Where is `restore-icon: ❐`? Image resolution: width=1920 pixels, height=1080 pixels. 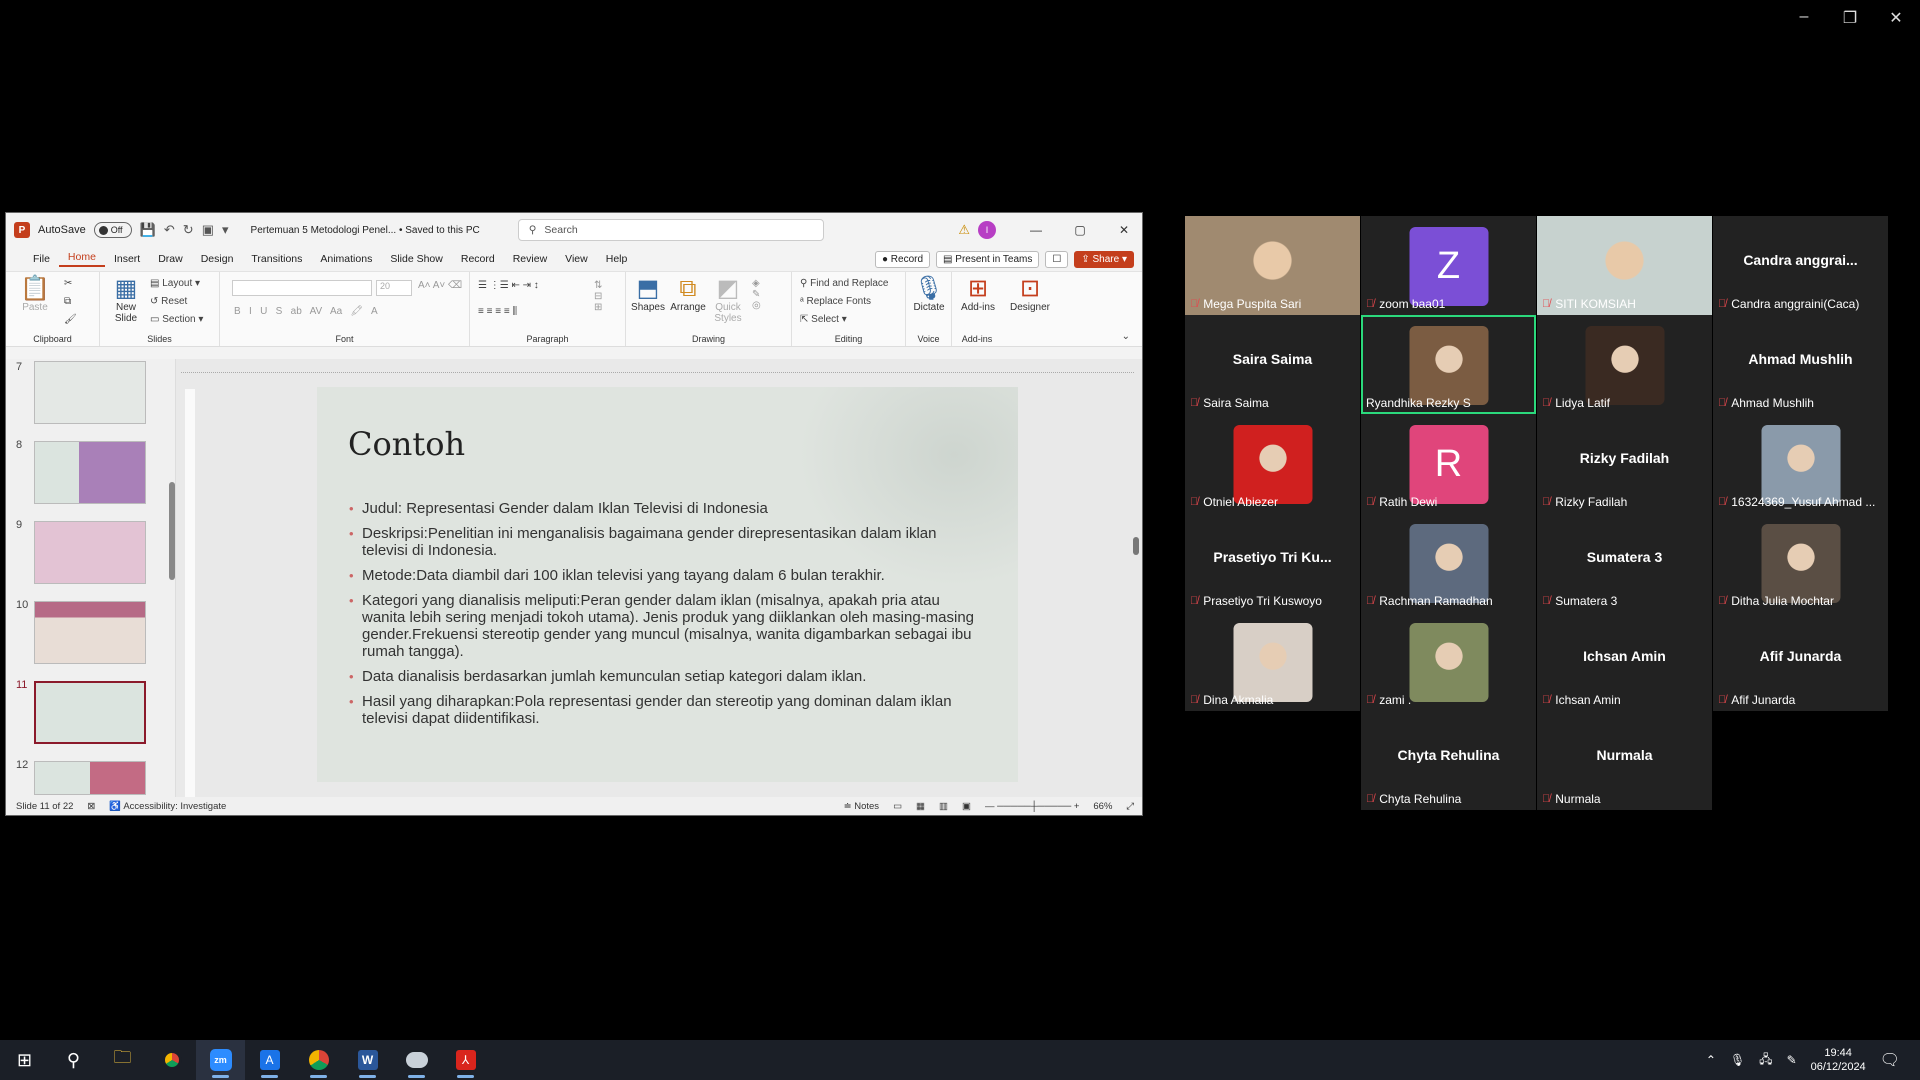 restore-icon: ❐ is located at coordinates (1850, 18).